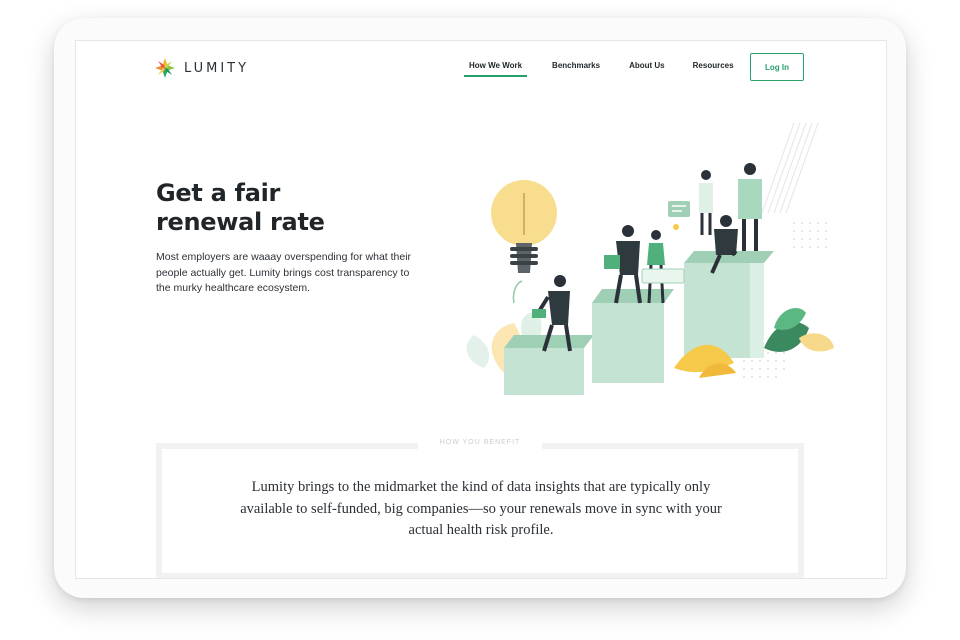  I want to click on brand-name: LUMITY, so click(217, 68).